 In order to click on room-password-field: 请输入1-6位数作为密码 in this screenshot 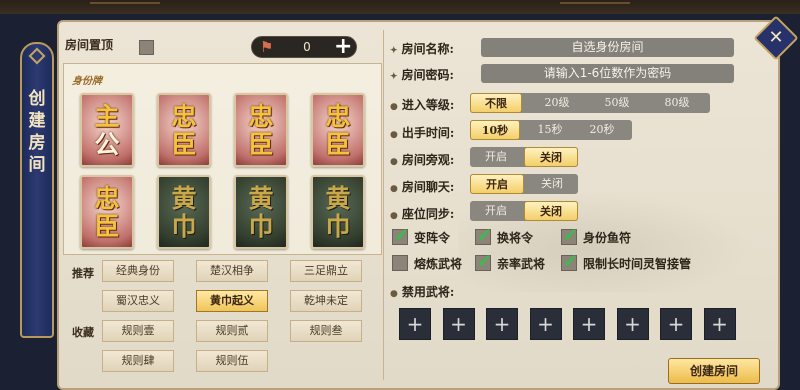, I will do `click(607, 73)`.